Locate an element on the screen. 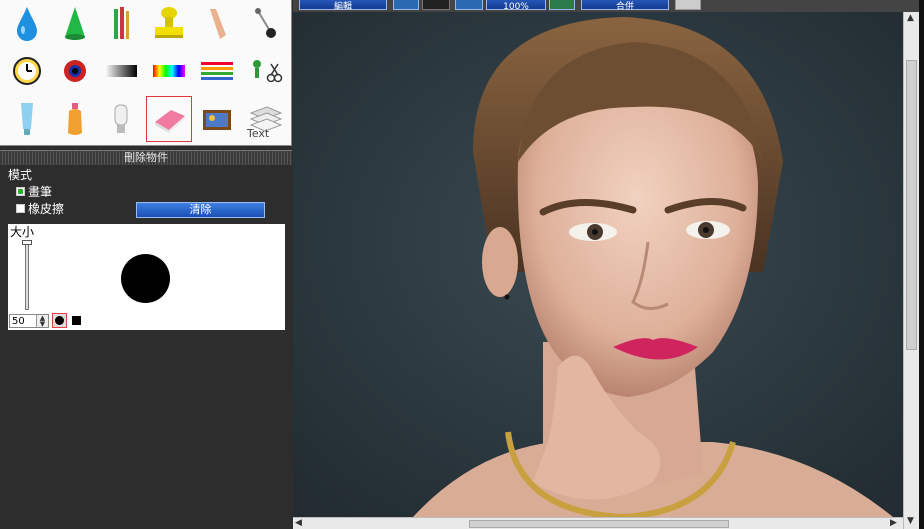 The height and width of the screenshot is (529, 924). scroll-right-icon: ▶ is located at coordinates (893, 523).